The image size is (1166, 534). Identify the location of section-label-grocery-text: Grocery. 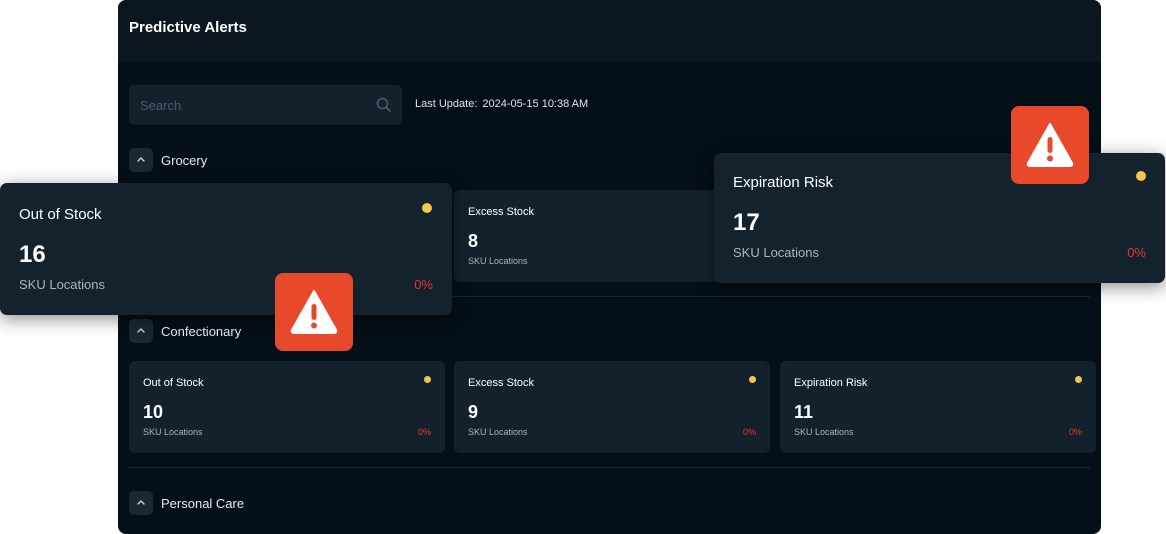
(184, 160).